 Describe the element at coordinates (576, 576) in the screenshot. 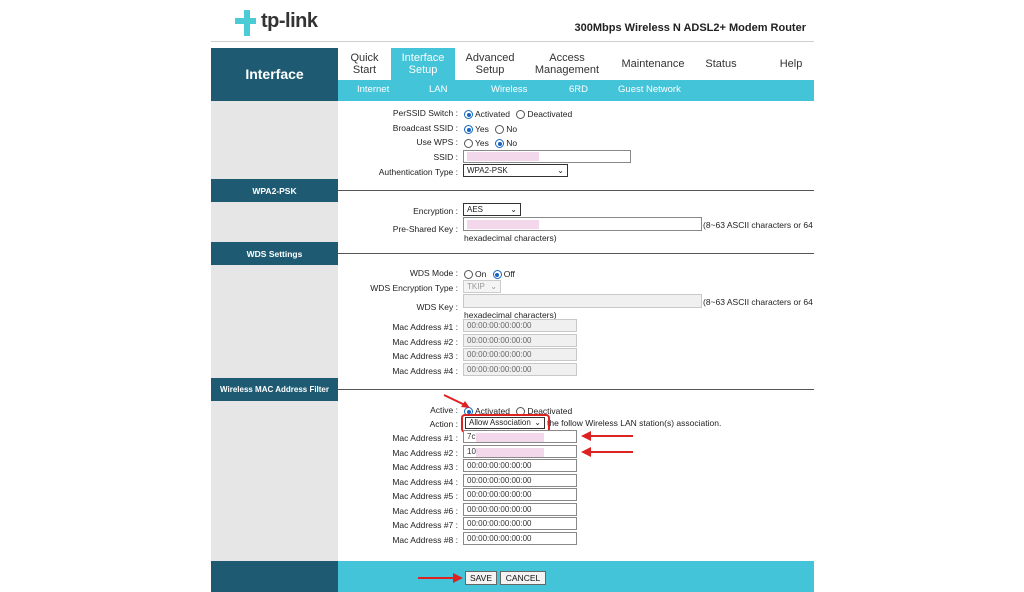

I see `footer-bar` at that location.